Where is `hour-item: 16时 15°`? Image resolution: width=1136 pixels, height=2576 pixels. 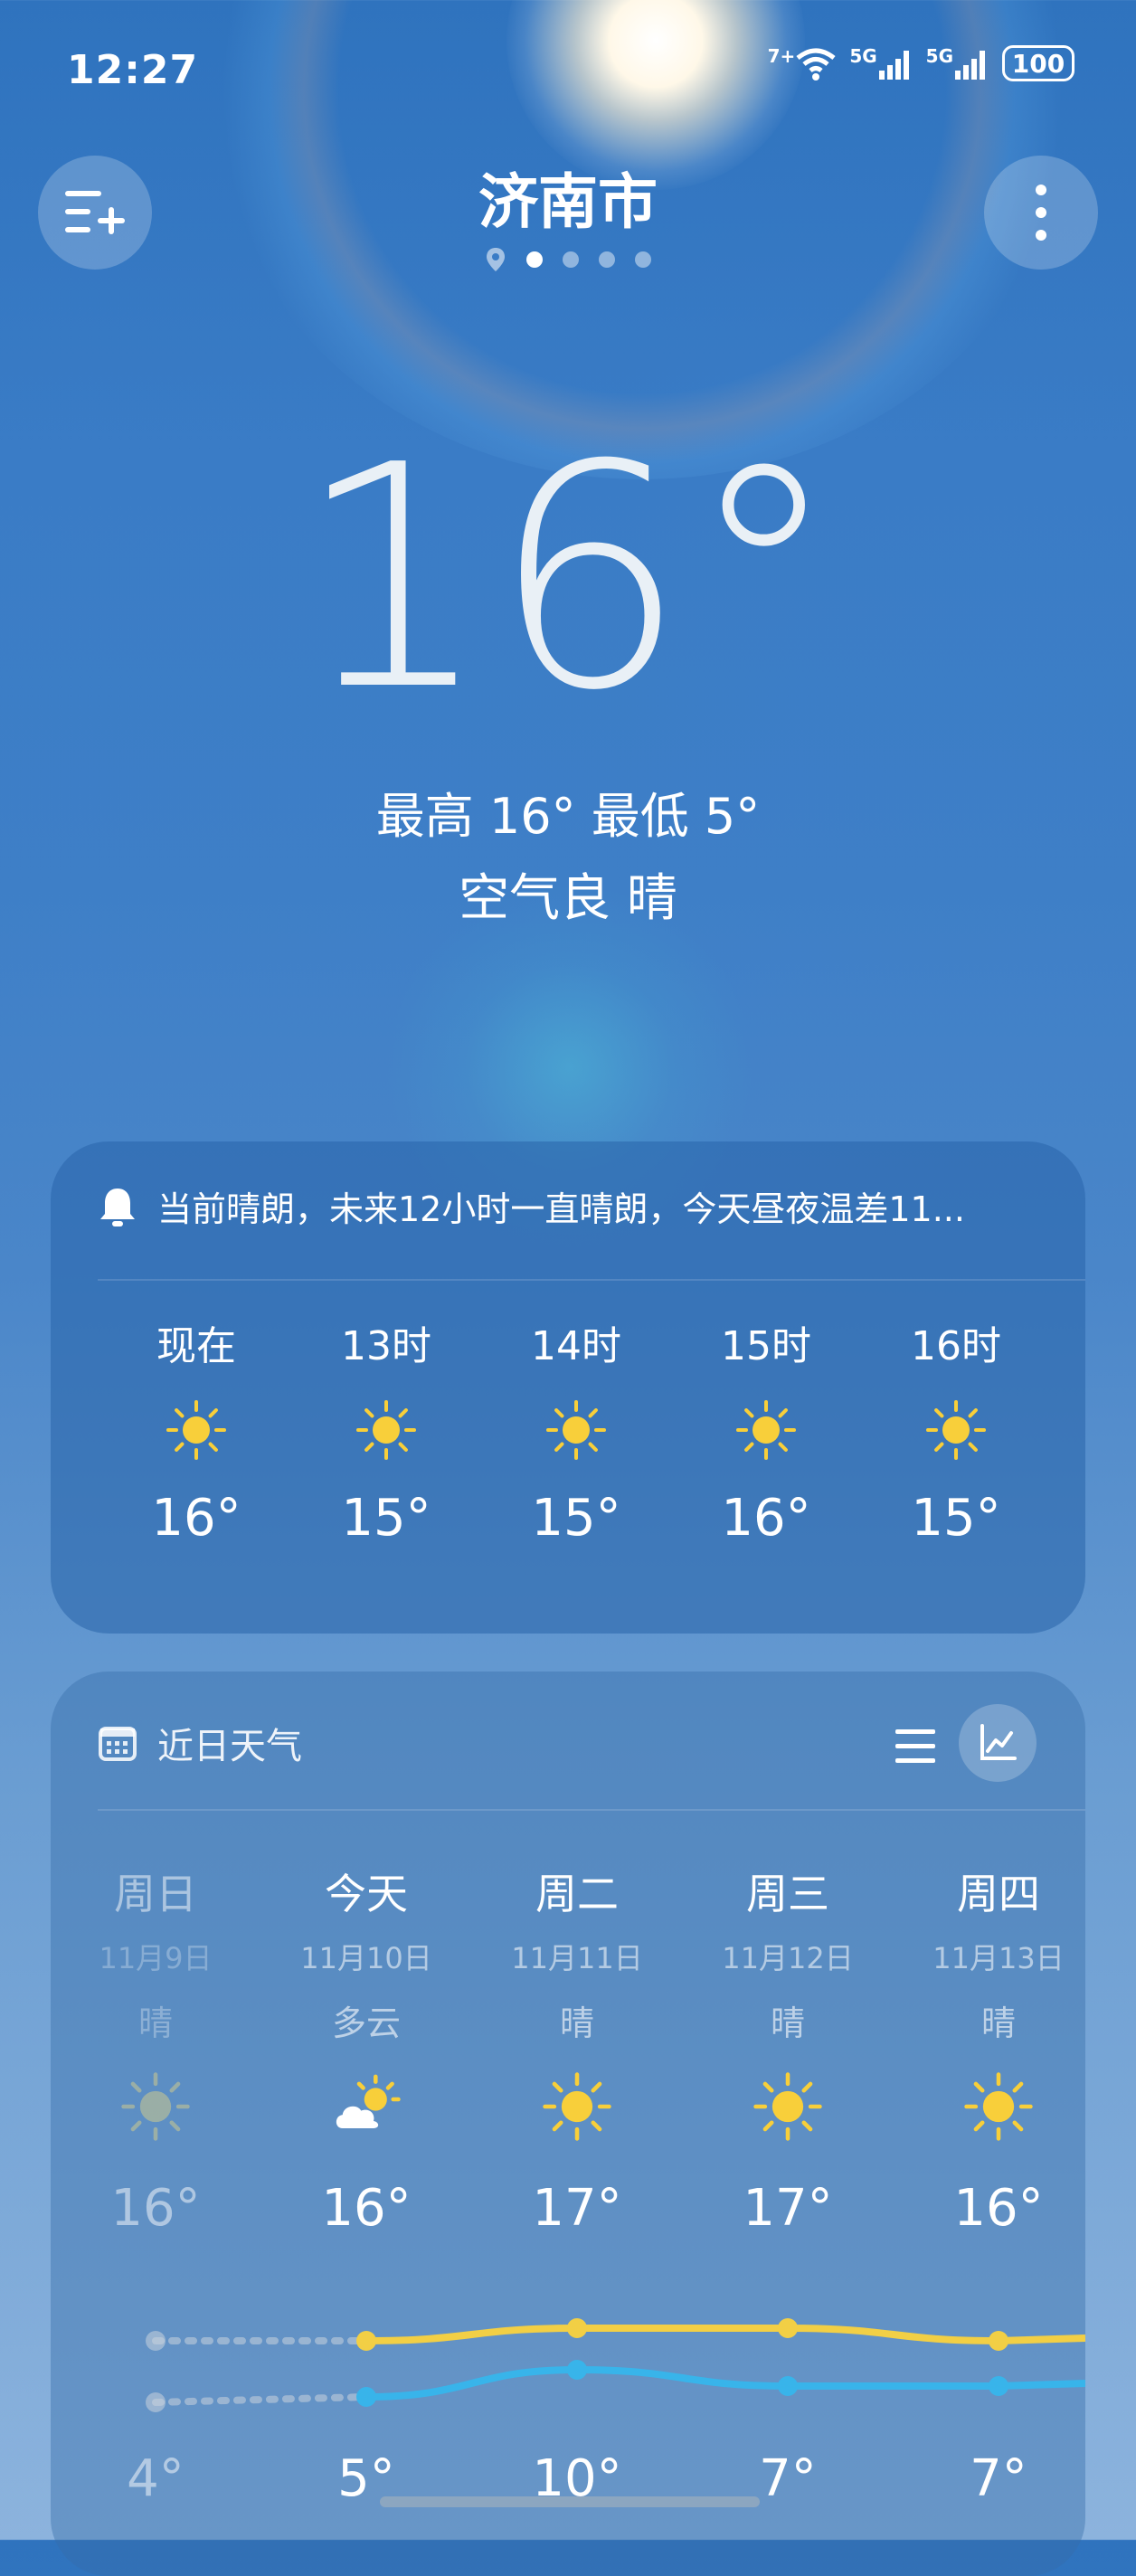 hour-item: 16时 15° is located at coordinates (956, 1430).